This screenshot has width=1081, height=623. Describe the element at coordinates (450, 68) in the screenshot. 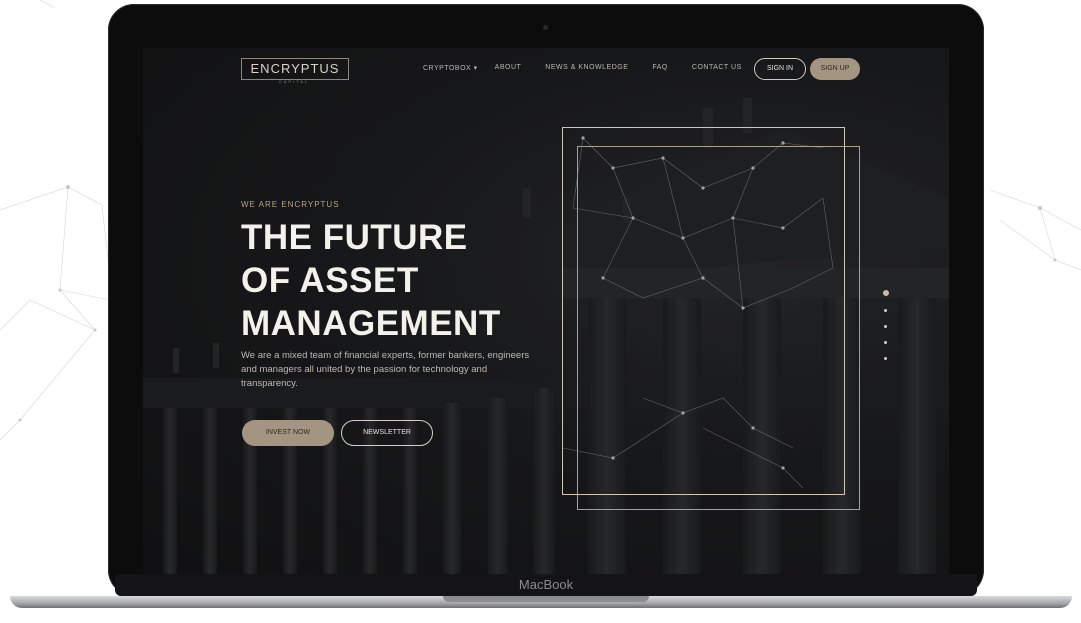

I see `nav-item-cryptobox: CRYPTOBOX ▾` at that location.